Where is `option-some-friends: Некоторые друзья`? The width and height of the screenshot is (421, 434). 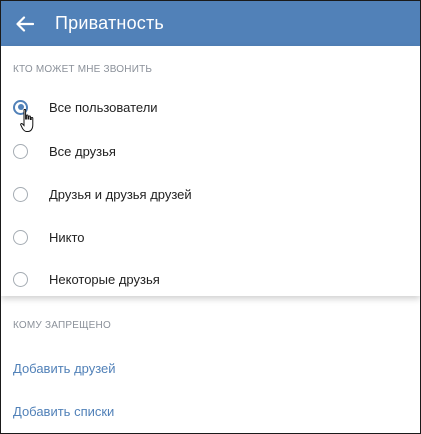 option-some-friends: Некоторые друзья is located at coordinates (210, 279).